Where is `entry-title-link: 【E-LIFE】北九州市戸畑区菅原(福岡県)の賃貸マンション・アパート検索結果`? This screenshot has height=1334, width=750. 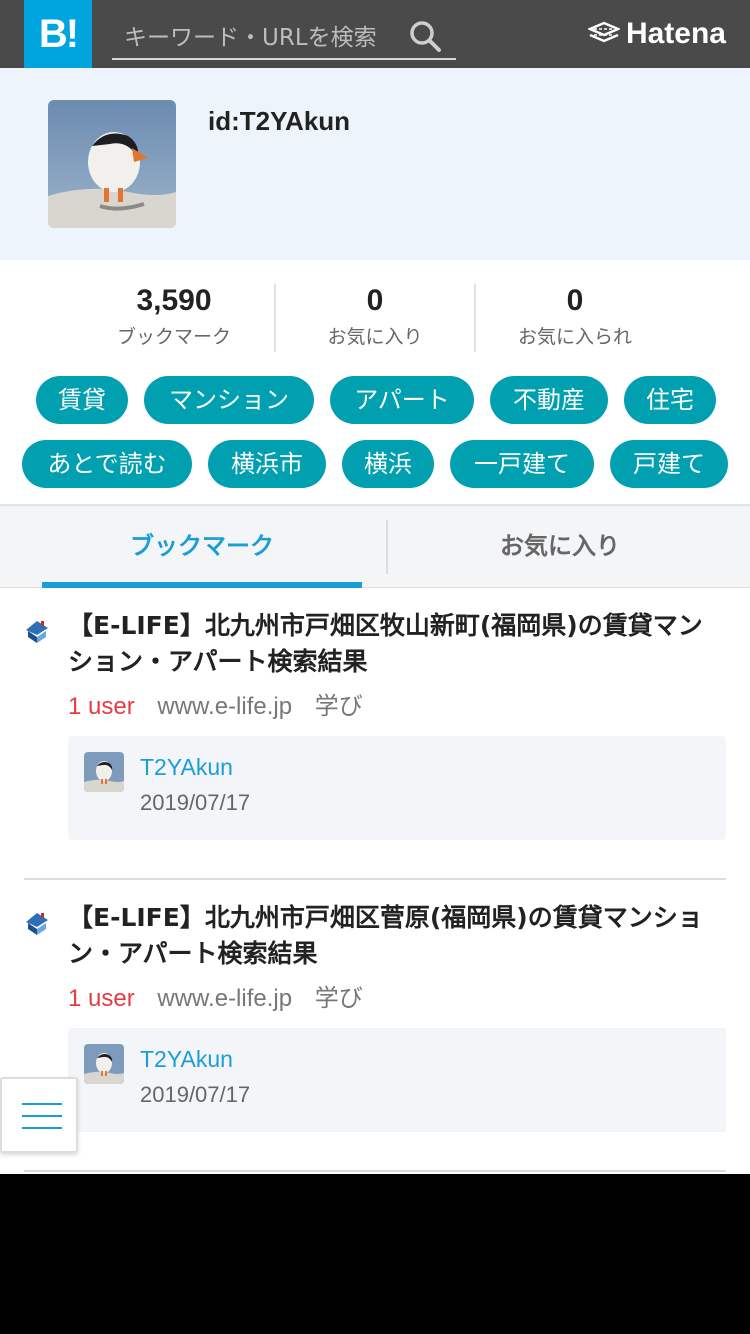
entry-title-link: 【E-LIFE】北九州市戸畑区菅原(福岡県)の賃貸マンション・アパート検索結果 is located at coordinates (395, 936).